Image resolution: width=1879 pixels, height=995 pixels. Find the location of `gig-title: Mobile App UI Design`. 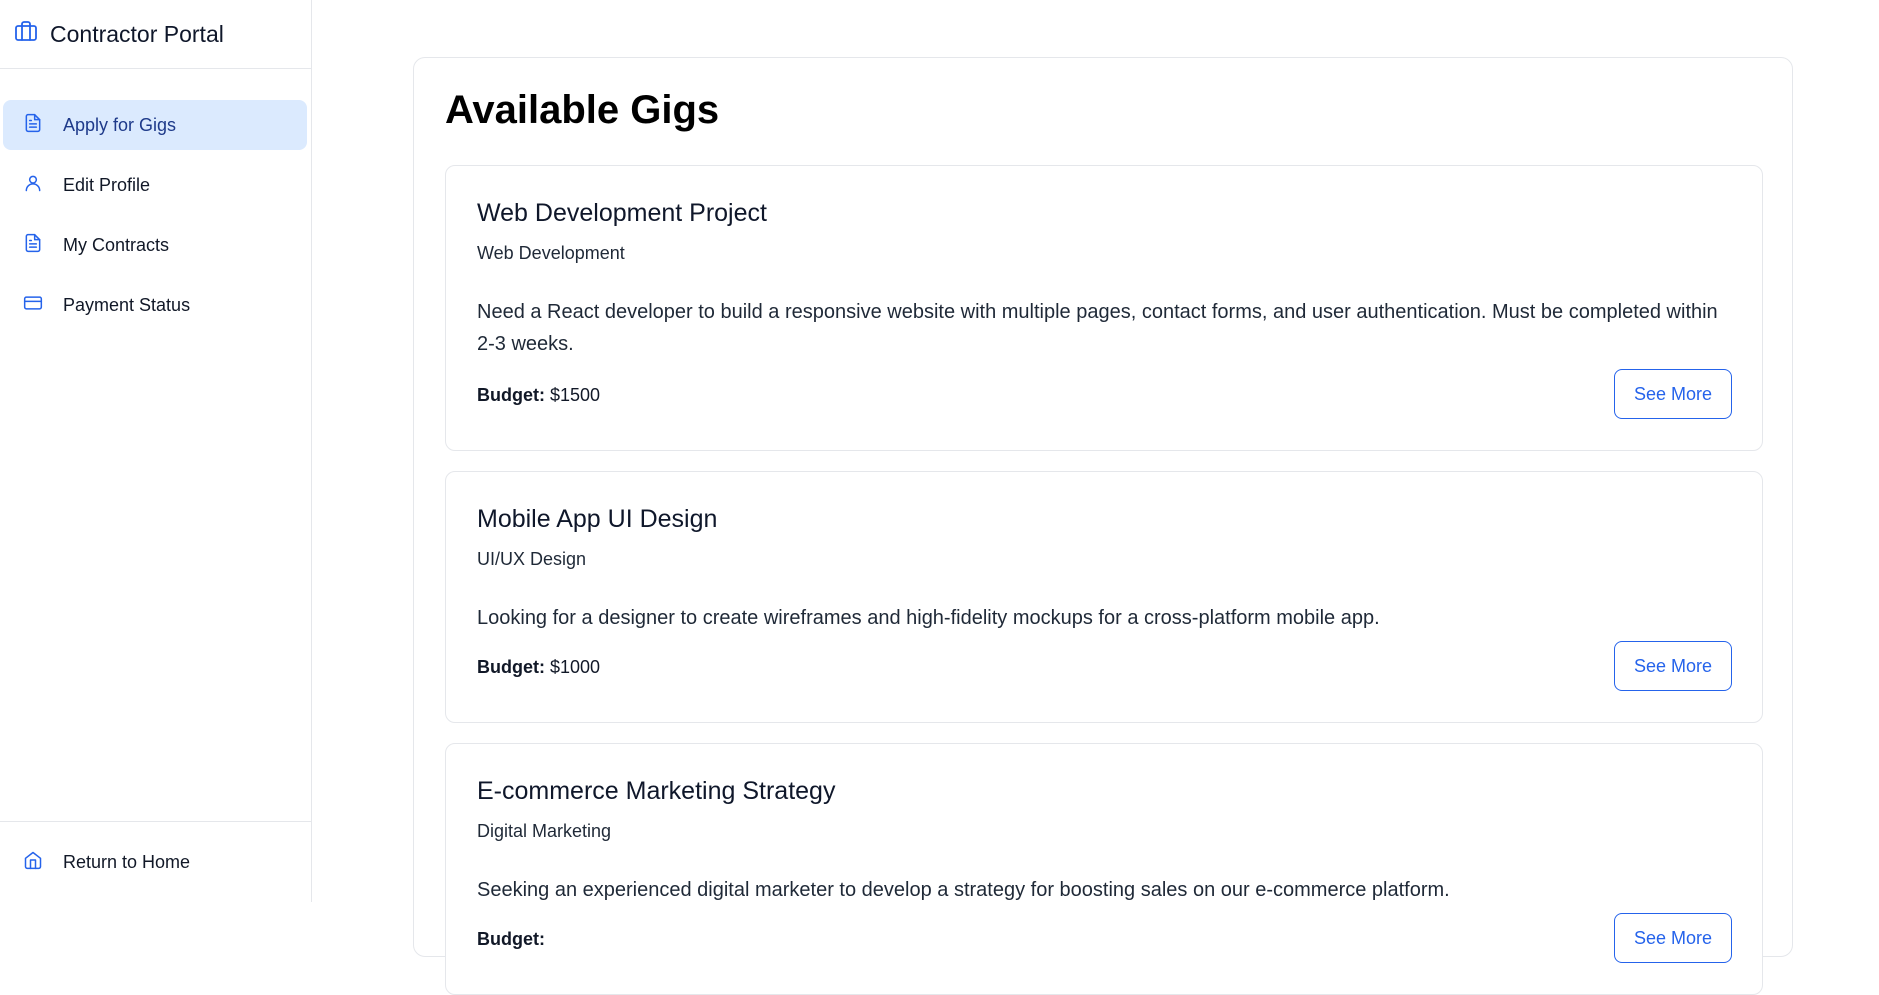

gig-title: Mobile App UI Design is located at coordinates (597, 519).